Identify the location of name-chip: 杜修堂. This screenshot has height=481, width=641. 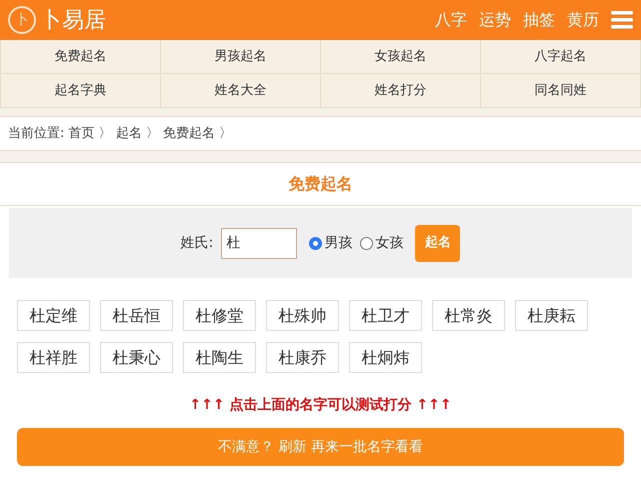
(219, 315).